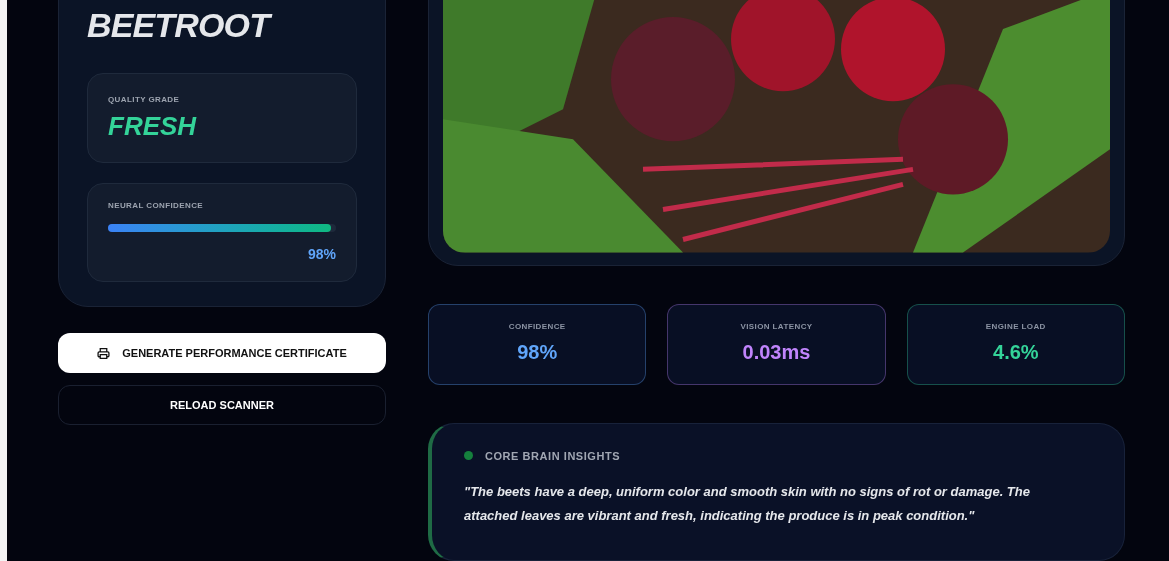 The image size is (1169, 561). I want to click on printer-icon, so click(104, 353).